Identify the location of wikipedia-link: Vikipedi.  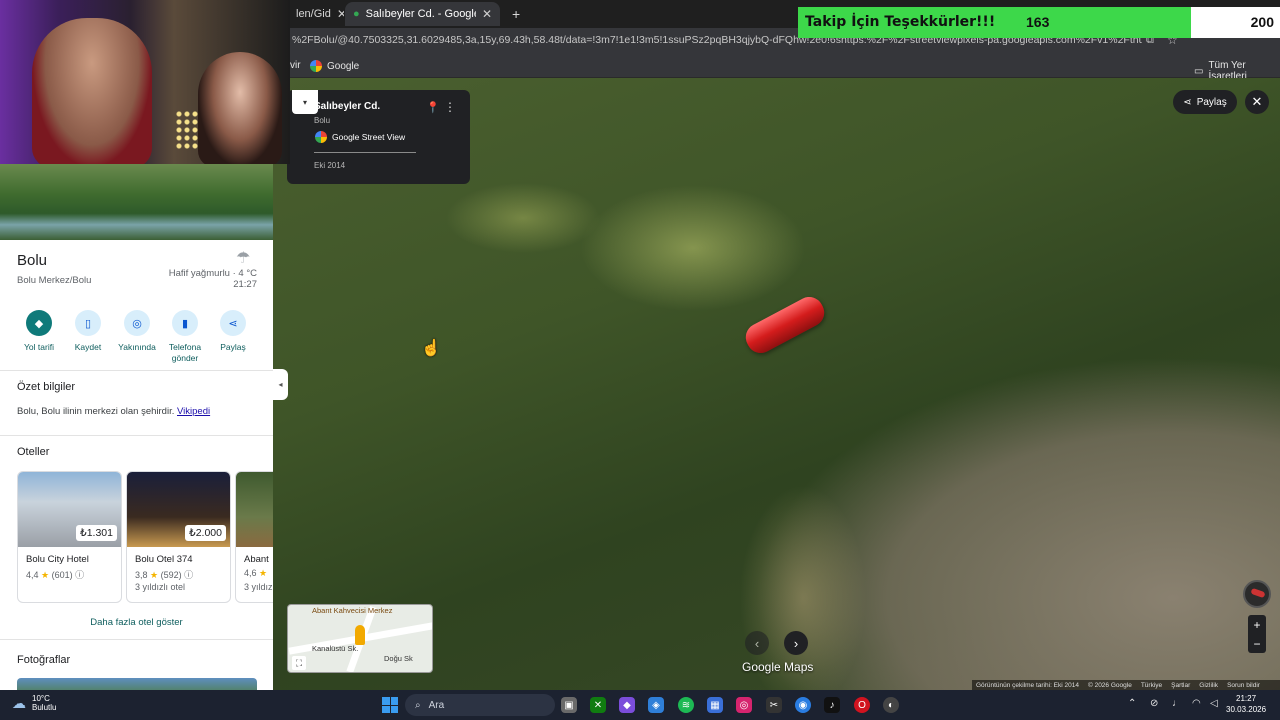
(193, 411).